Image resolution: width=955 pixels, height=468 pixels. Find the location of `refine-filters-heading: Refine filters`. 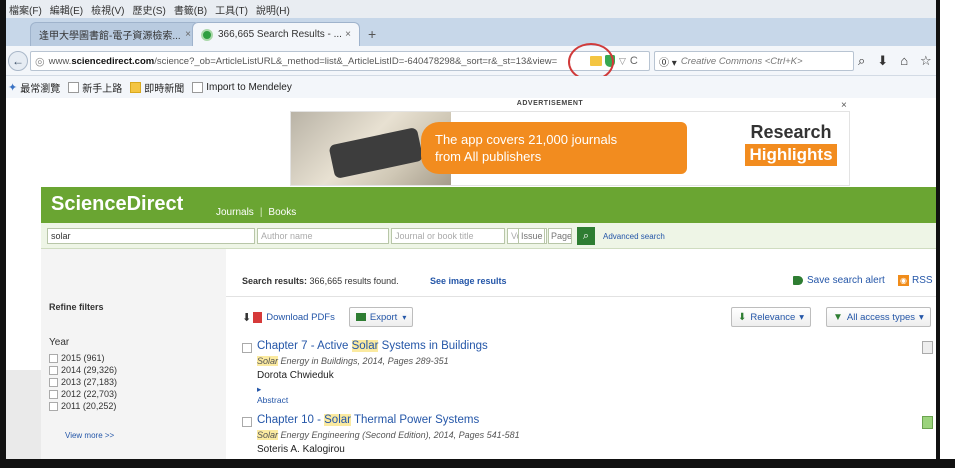

refine-filters-heading: Refine filters is located at coordinates (76, 307).